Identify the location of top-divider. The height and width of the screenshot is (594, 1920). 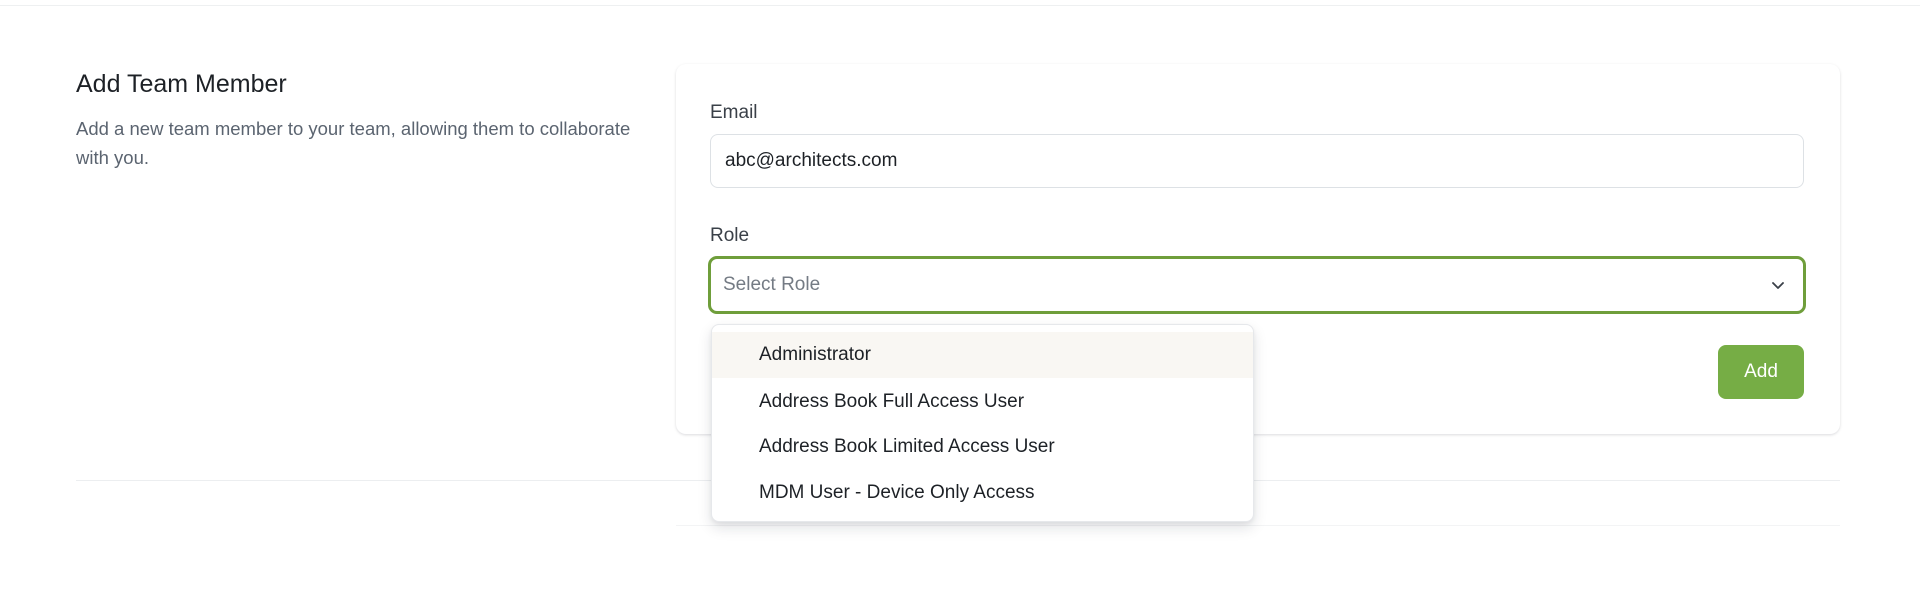
(960, 5).